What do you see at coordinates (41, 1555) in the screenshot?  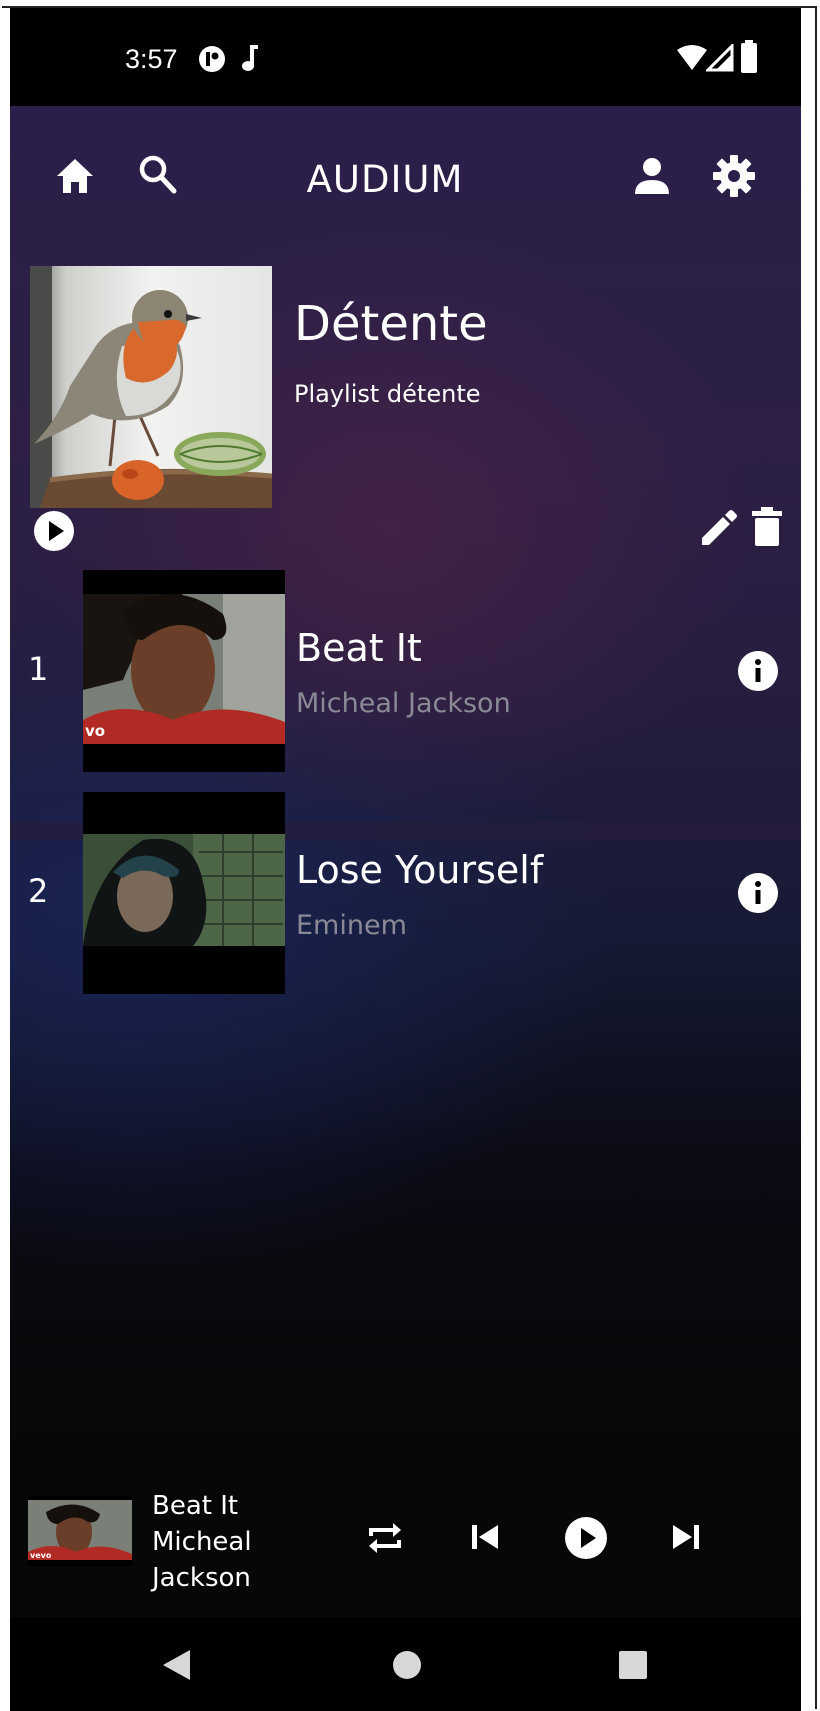 I see `vevo-badge: vevo` at bounding box center [41, 1555].